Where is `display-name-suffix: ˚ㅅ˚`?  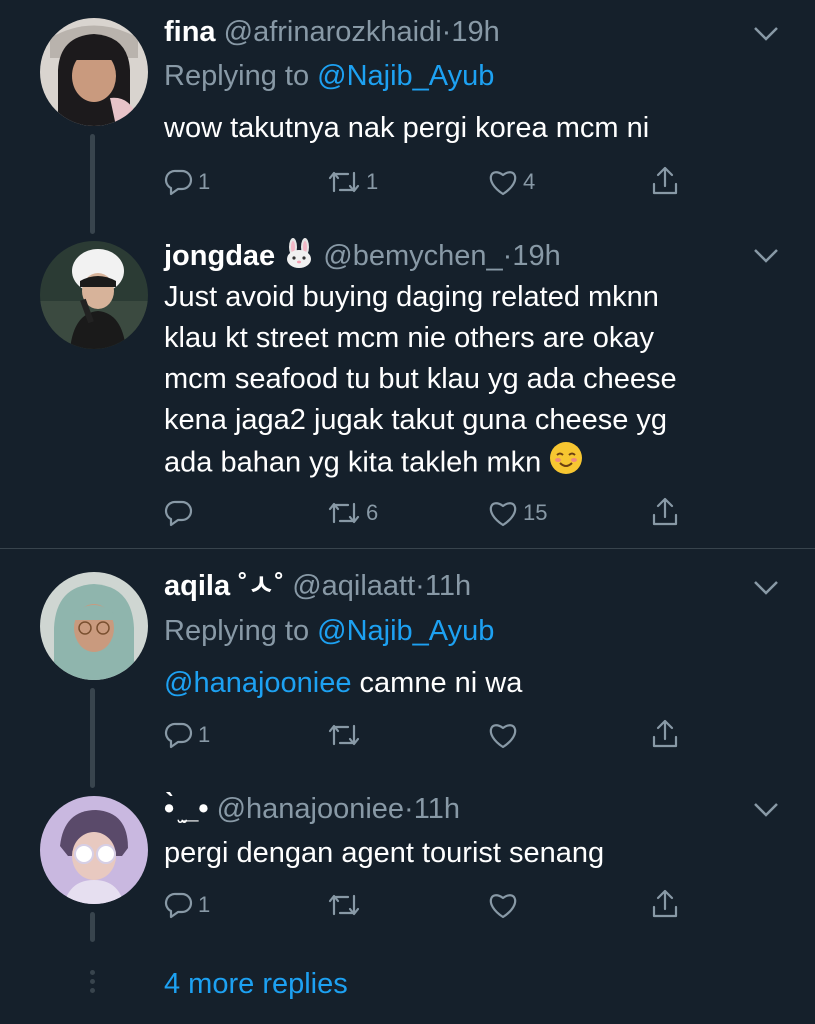
display-name-suffix: ˚ㅅ˚ is located at coordinates (261, 586).